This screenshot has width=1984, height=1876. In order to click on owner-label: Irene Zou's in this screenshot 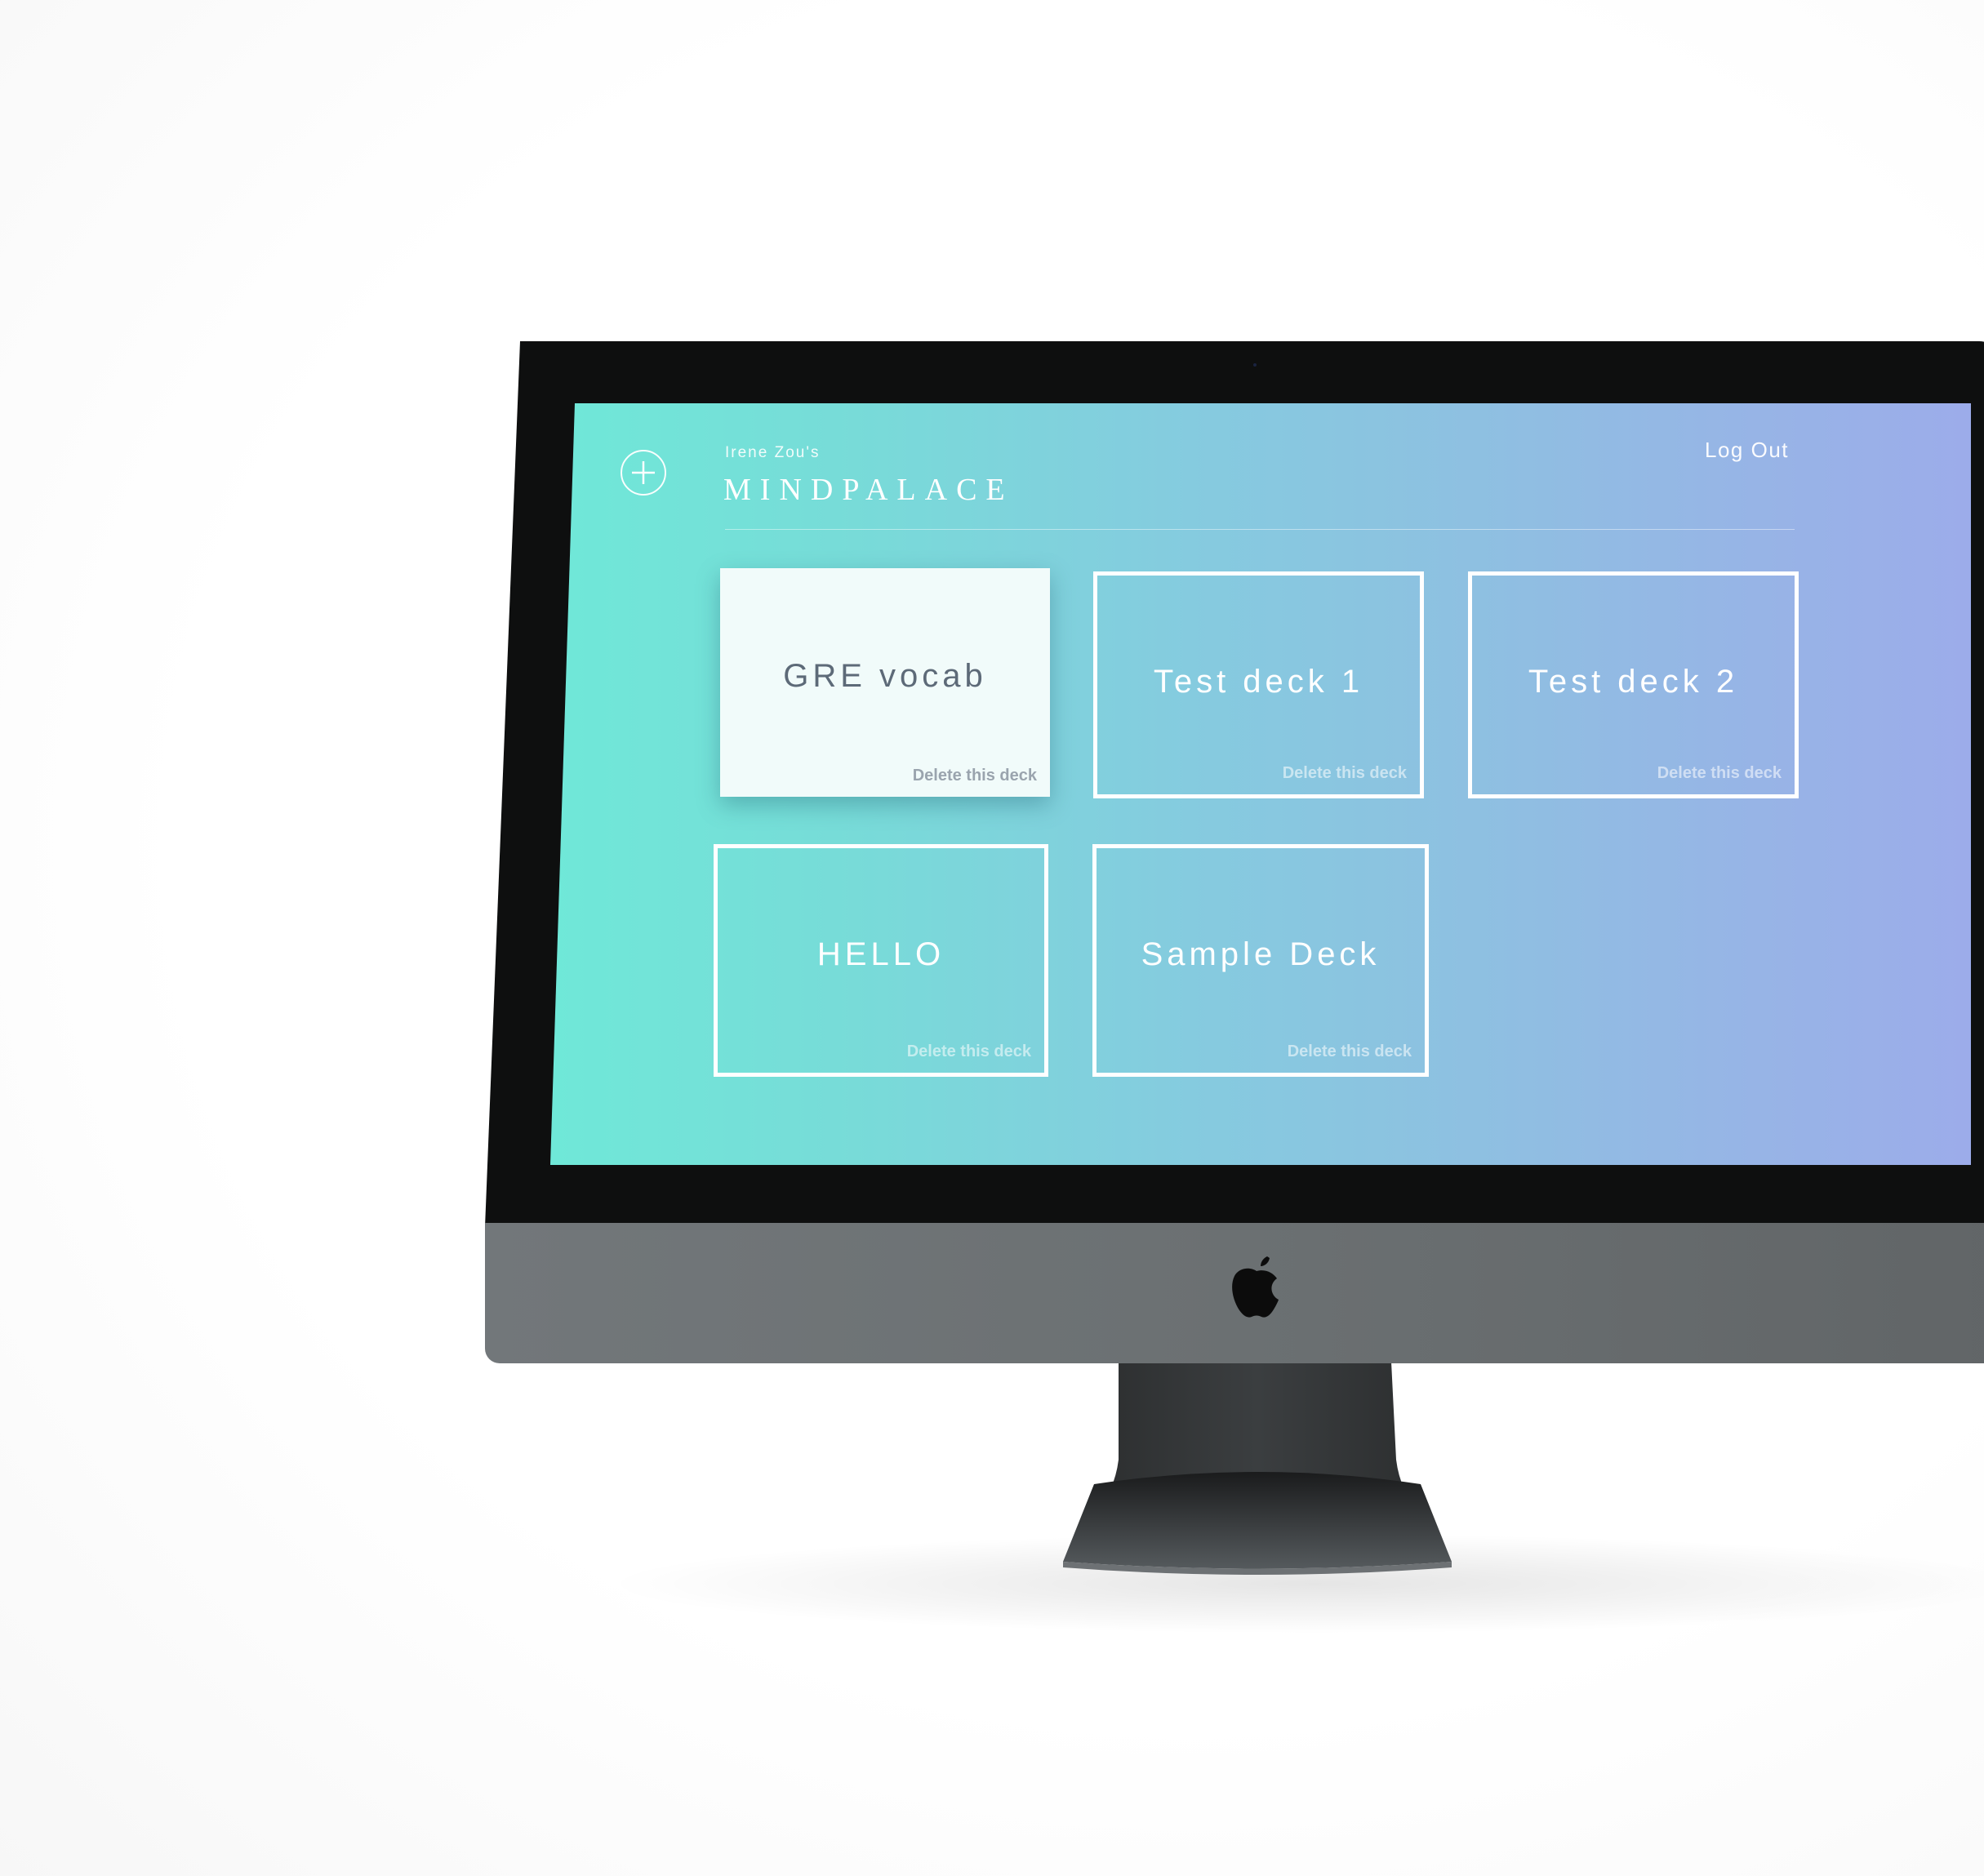, I will do `click(773, 453)`.